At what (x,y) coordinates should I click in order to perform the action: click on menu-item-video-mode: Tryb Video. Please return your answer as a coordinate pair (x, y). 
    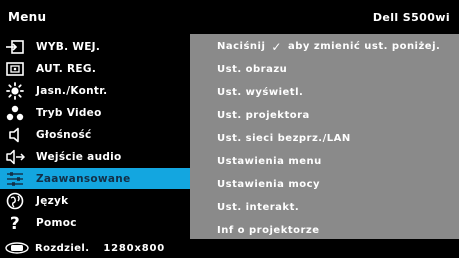
    Looking at the image, I should click on (95, 112).